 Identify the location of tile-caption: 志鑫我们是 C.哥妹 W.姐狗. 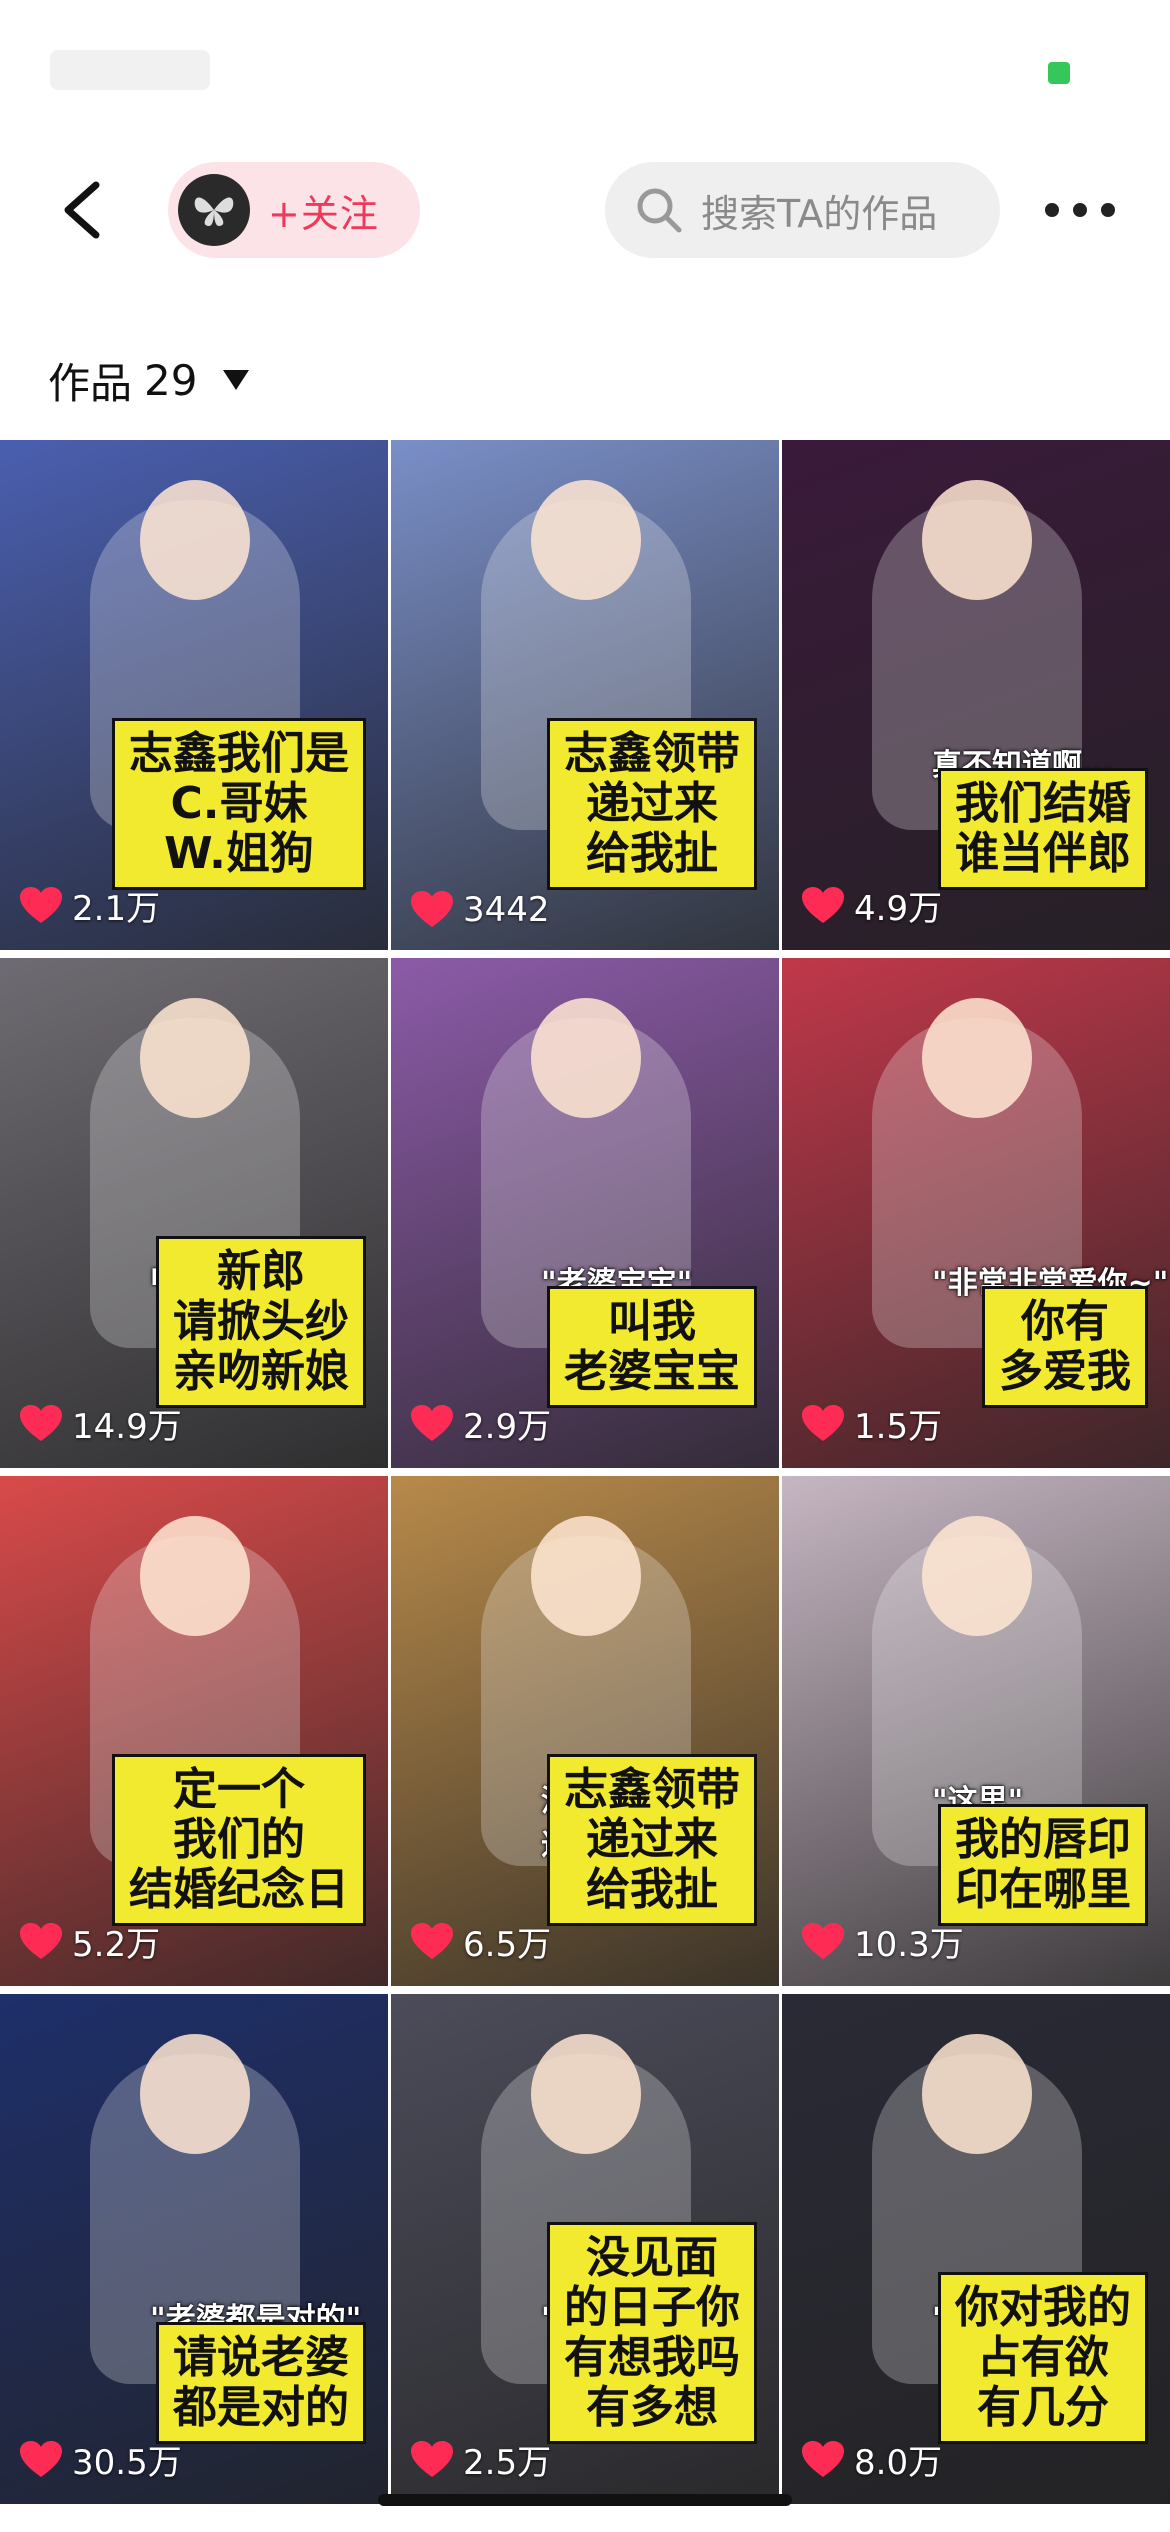
(239, 804).